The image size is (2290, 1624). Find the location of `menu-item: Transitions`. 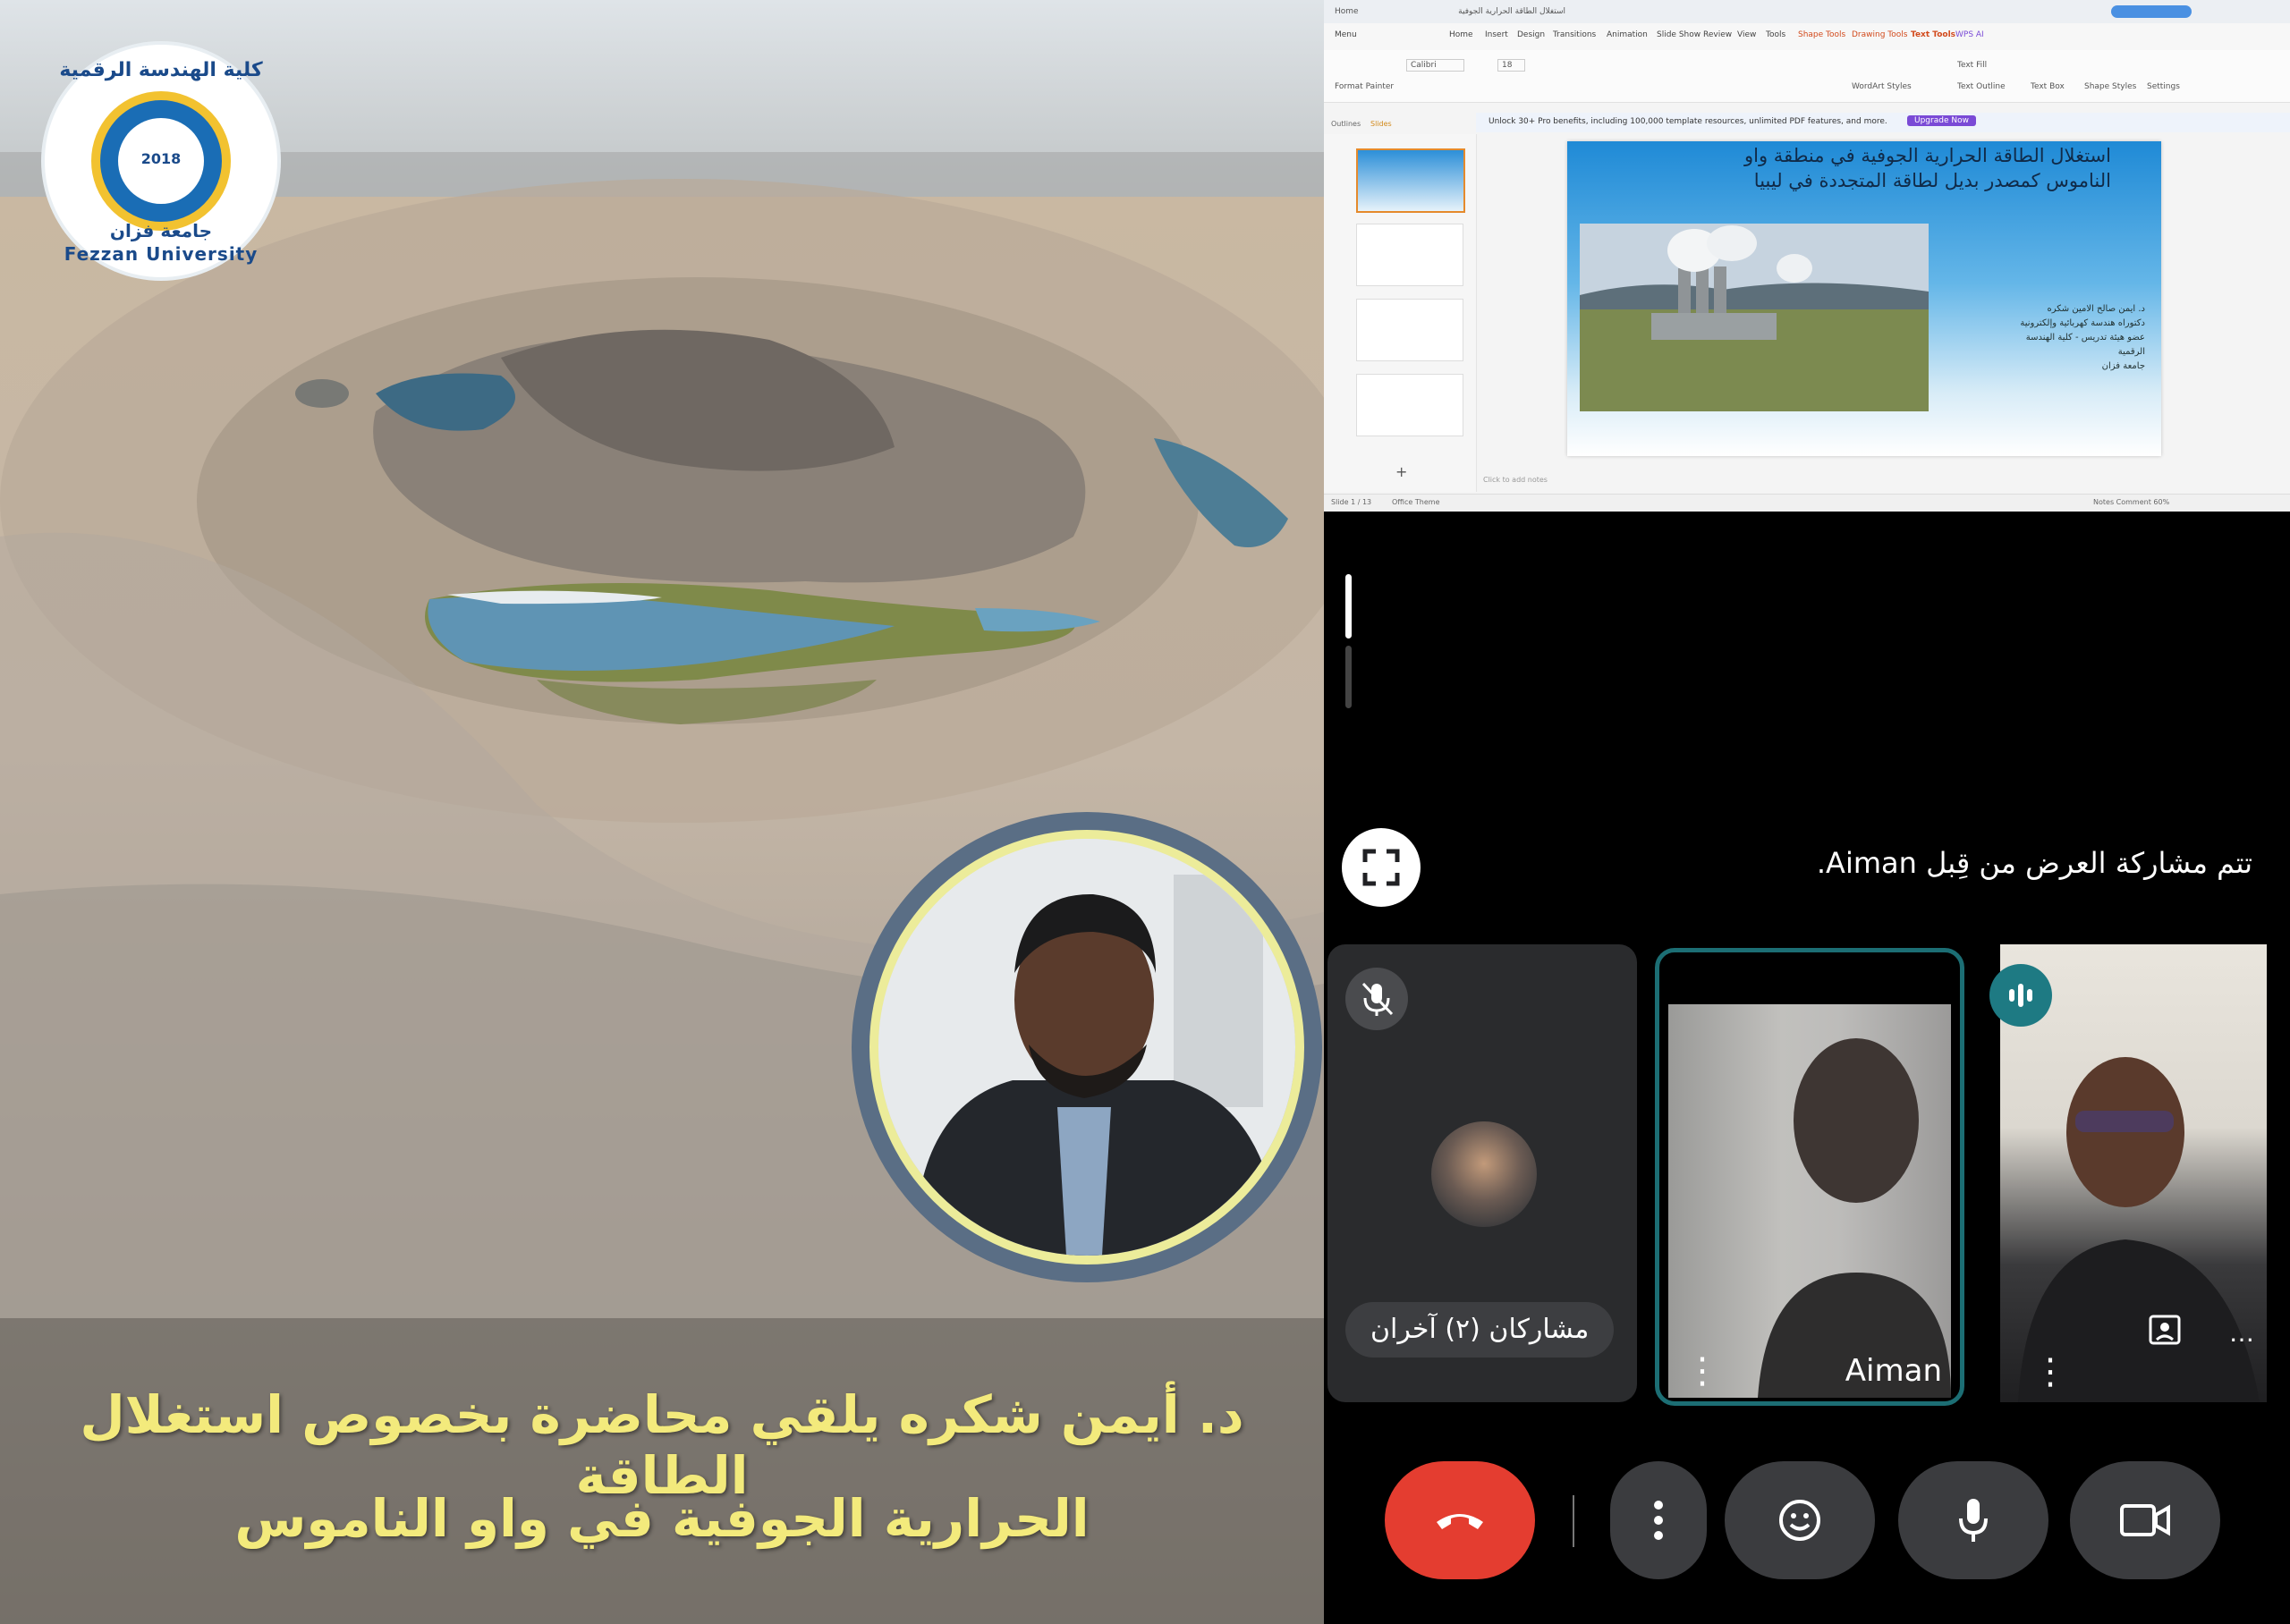

menu-item: Transitions is located at coordinates (1574, 34).